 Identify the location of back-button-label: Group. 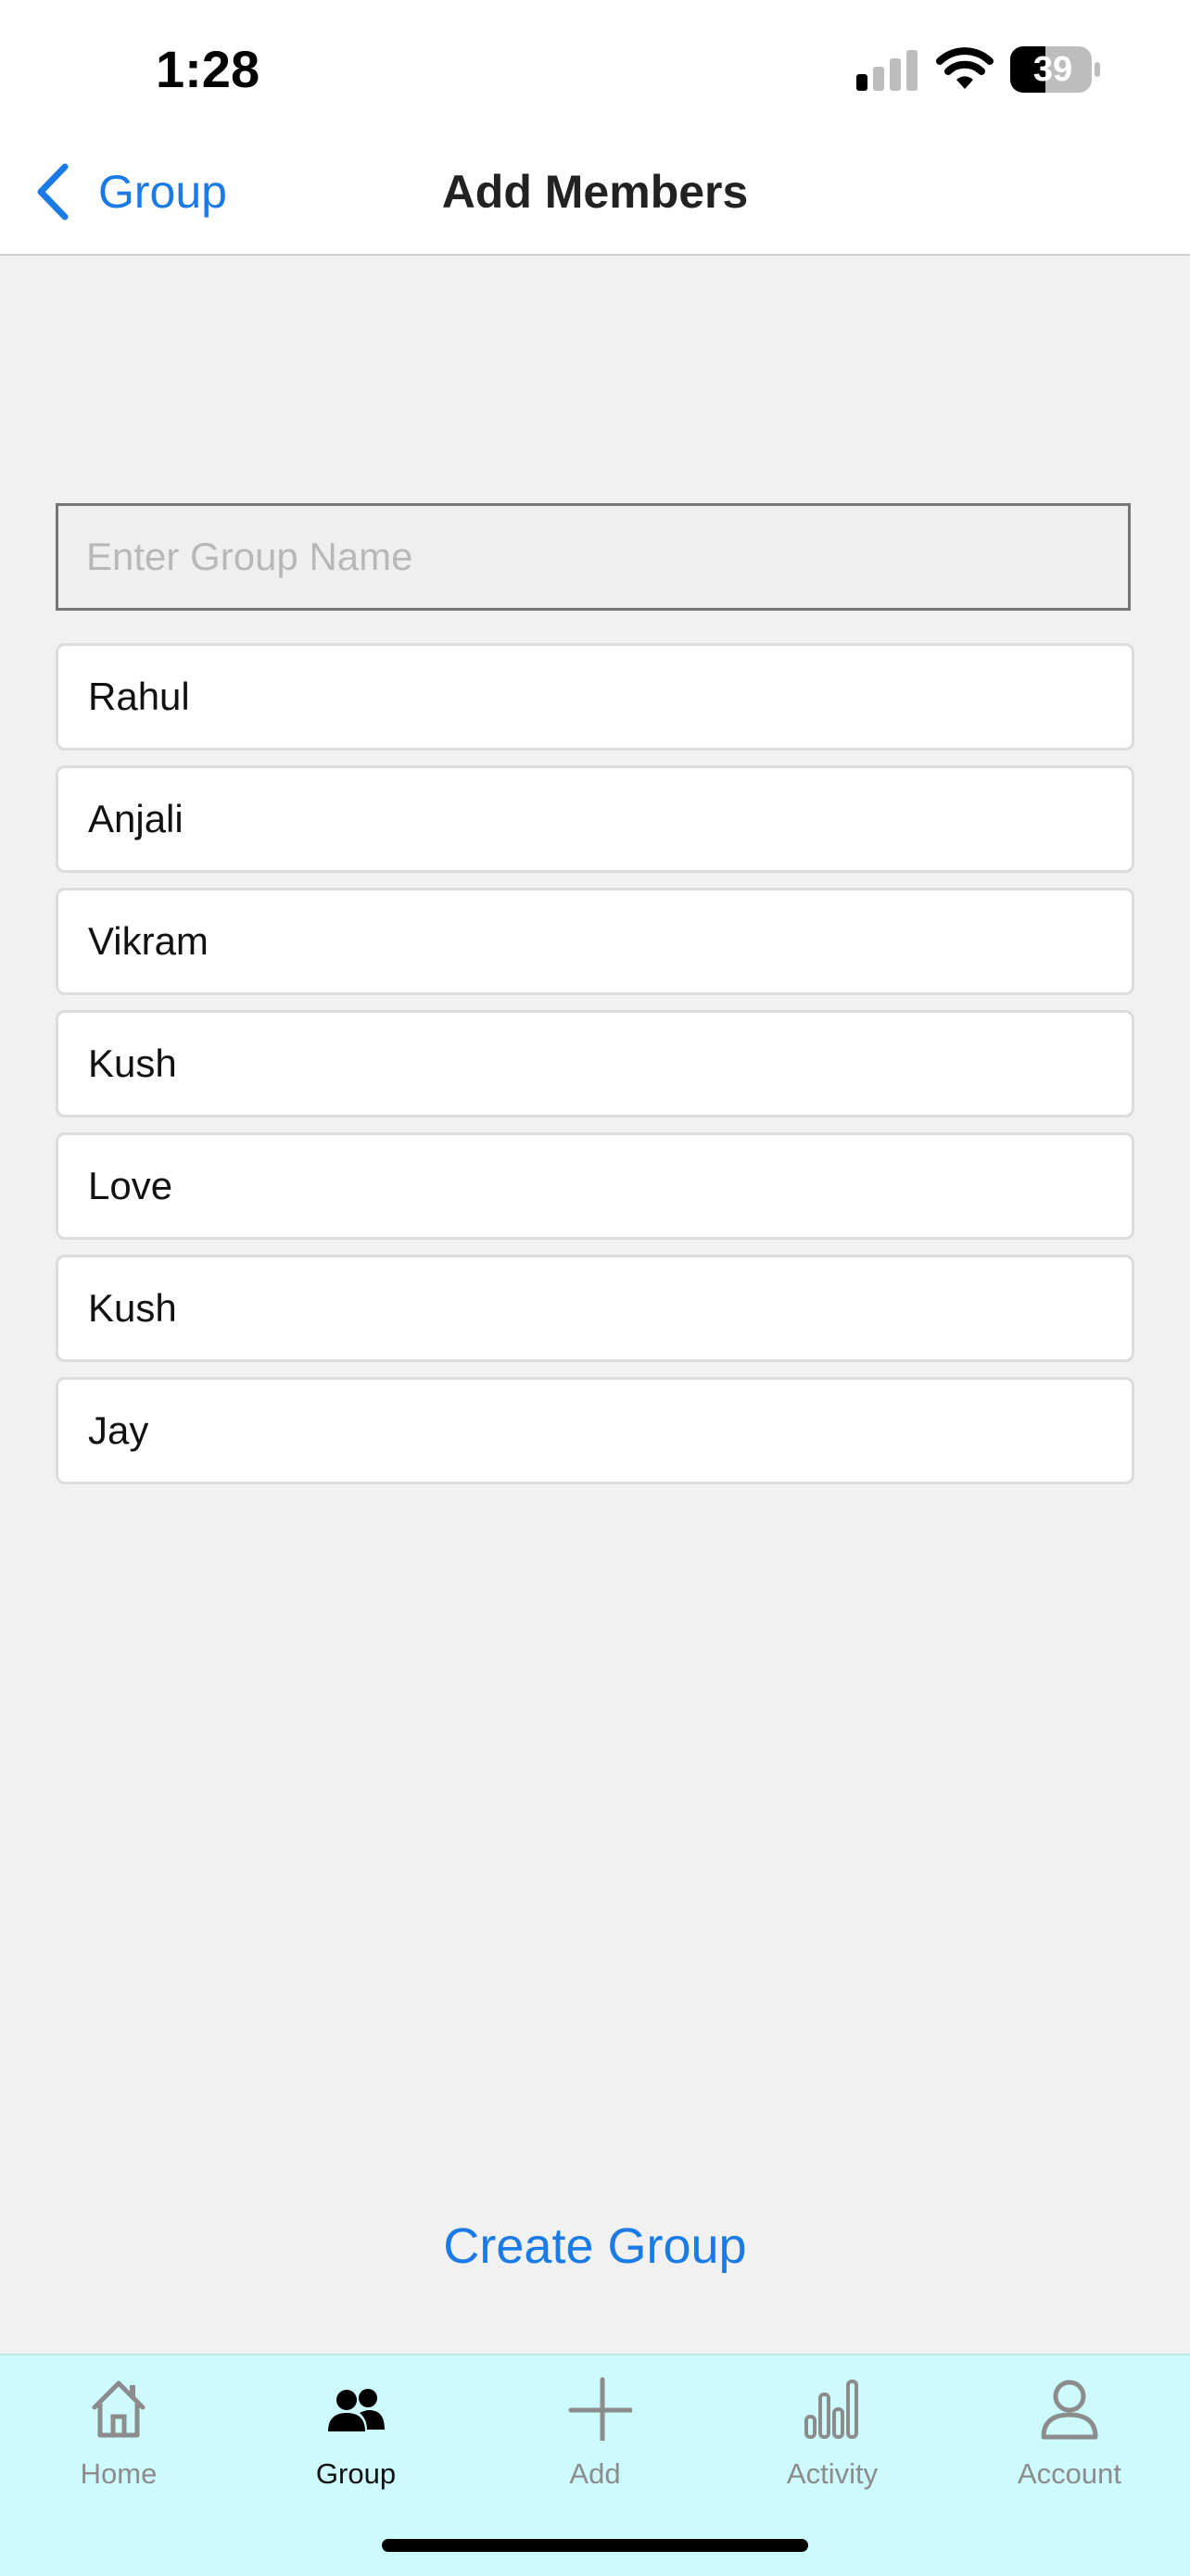
(162, 192).